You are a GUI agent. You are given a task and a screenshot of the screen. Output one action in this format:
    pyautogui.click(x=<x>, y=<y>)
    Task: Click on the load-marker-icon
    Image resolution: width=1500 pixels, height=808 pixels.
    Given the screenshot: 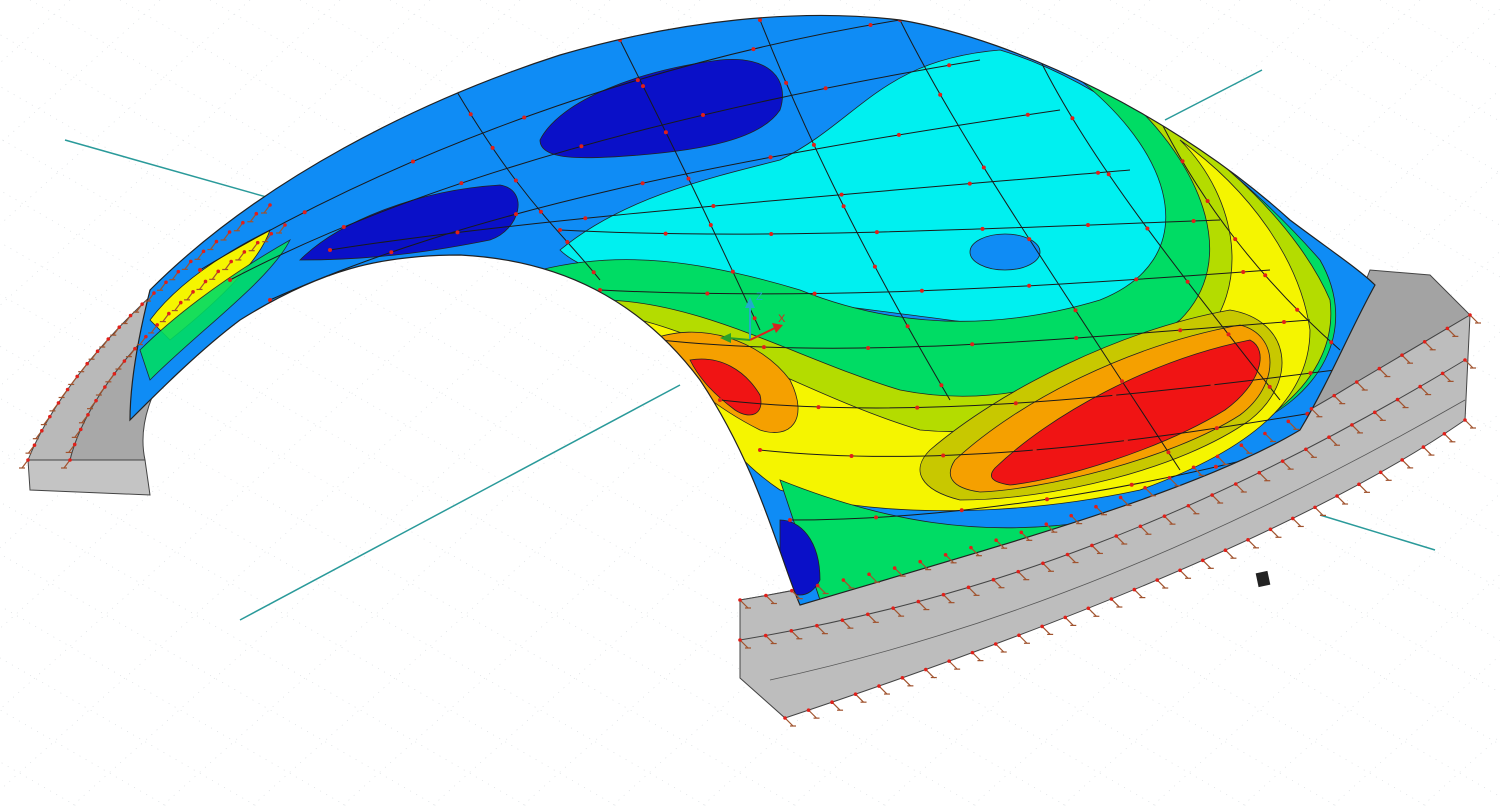 What is the action you would take?
    pyautogui.click(x=1263, y=579)
    